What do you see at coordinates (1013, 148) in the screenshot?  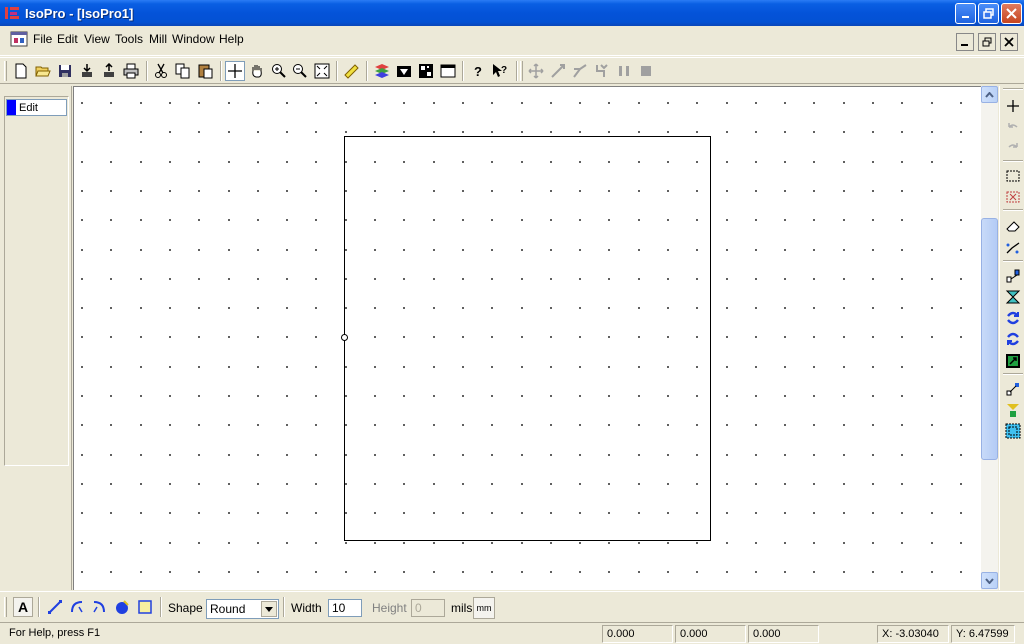 I see `redo-icon` at bounding box center [1013, 148].